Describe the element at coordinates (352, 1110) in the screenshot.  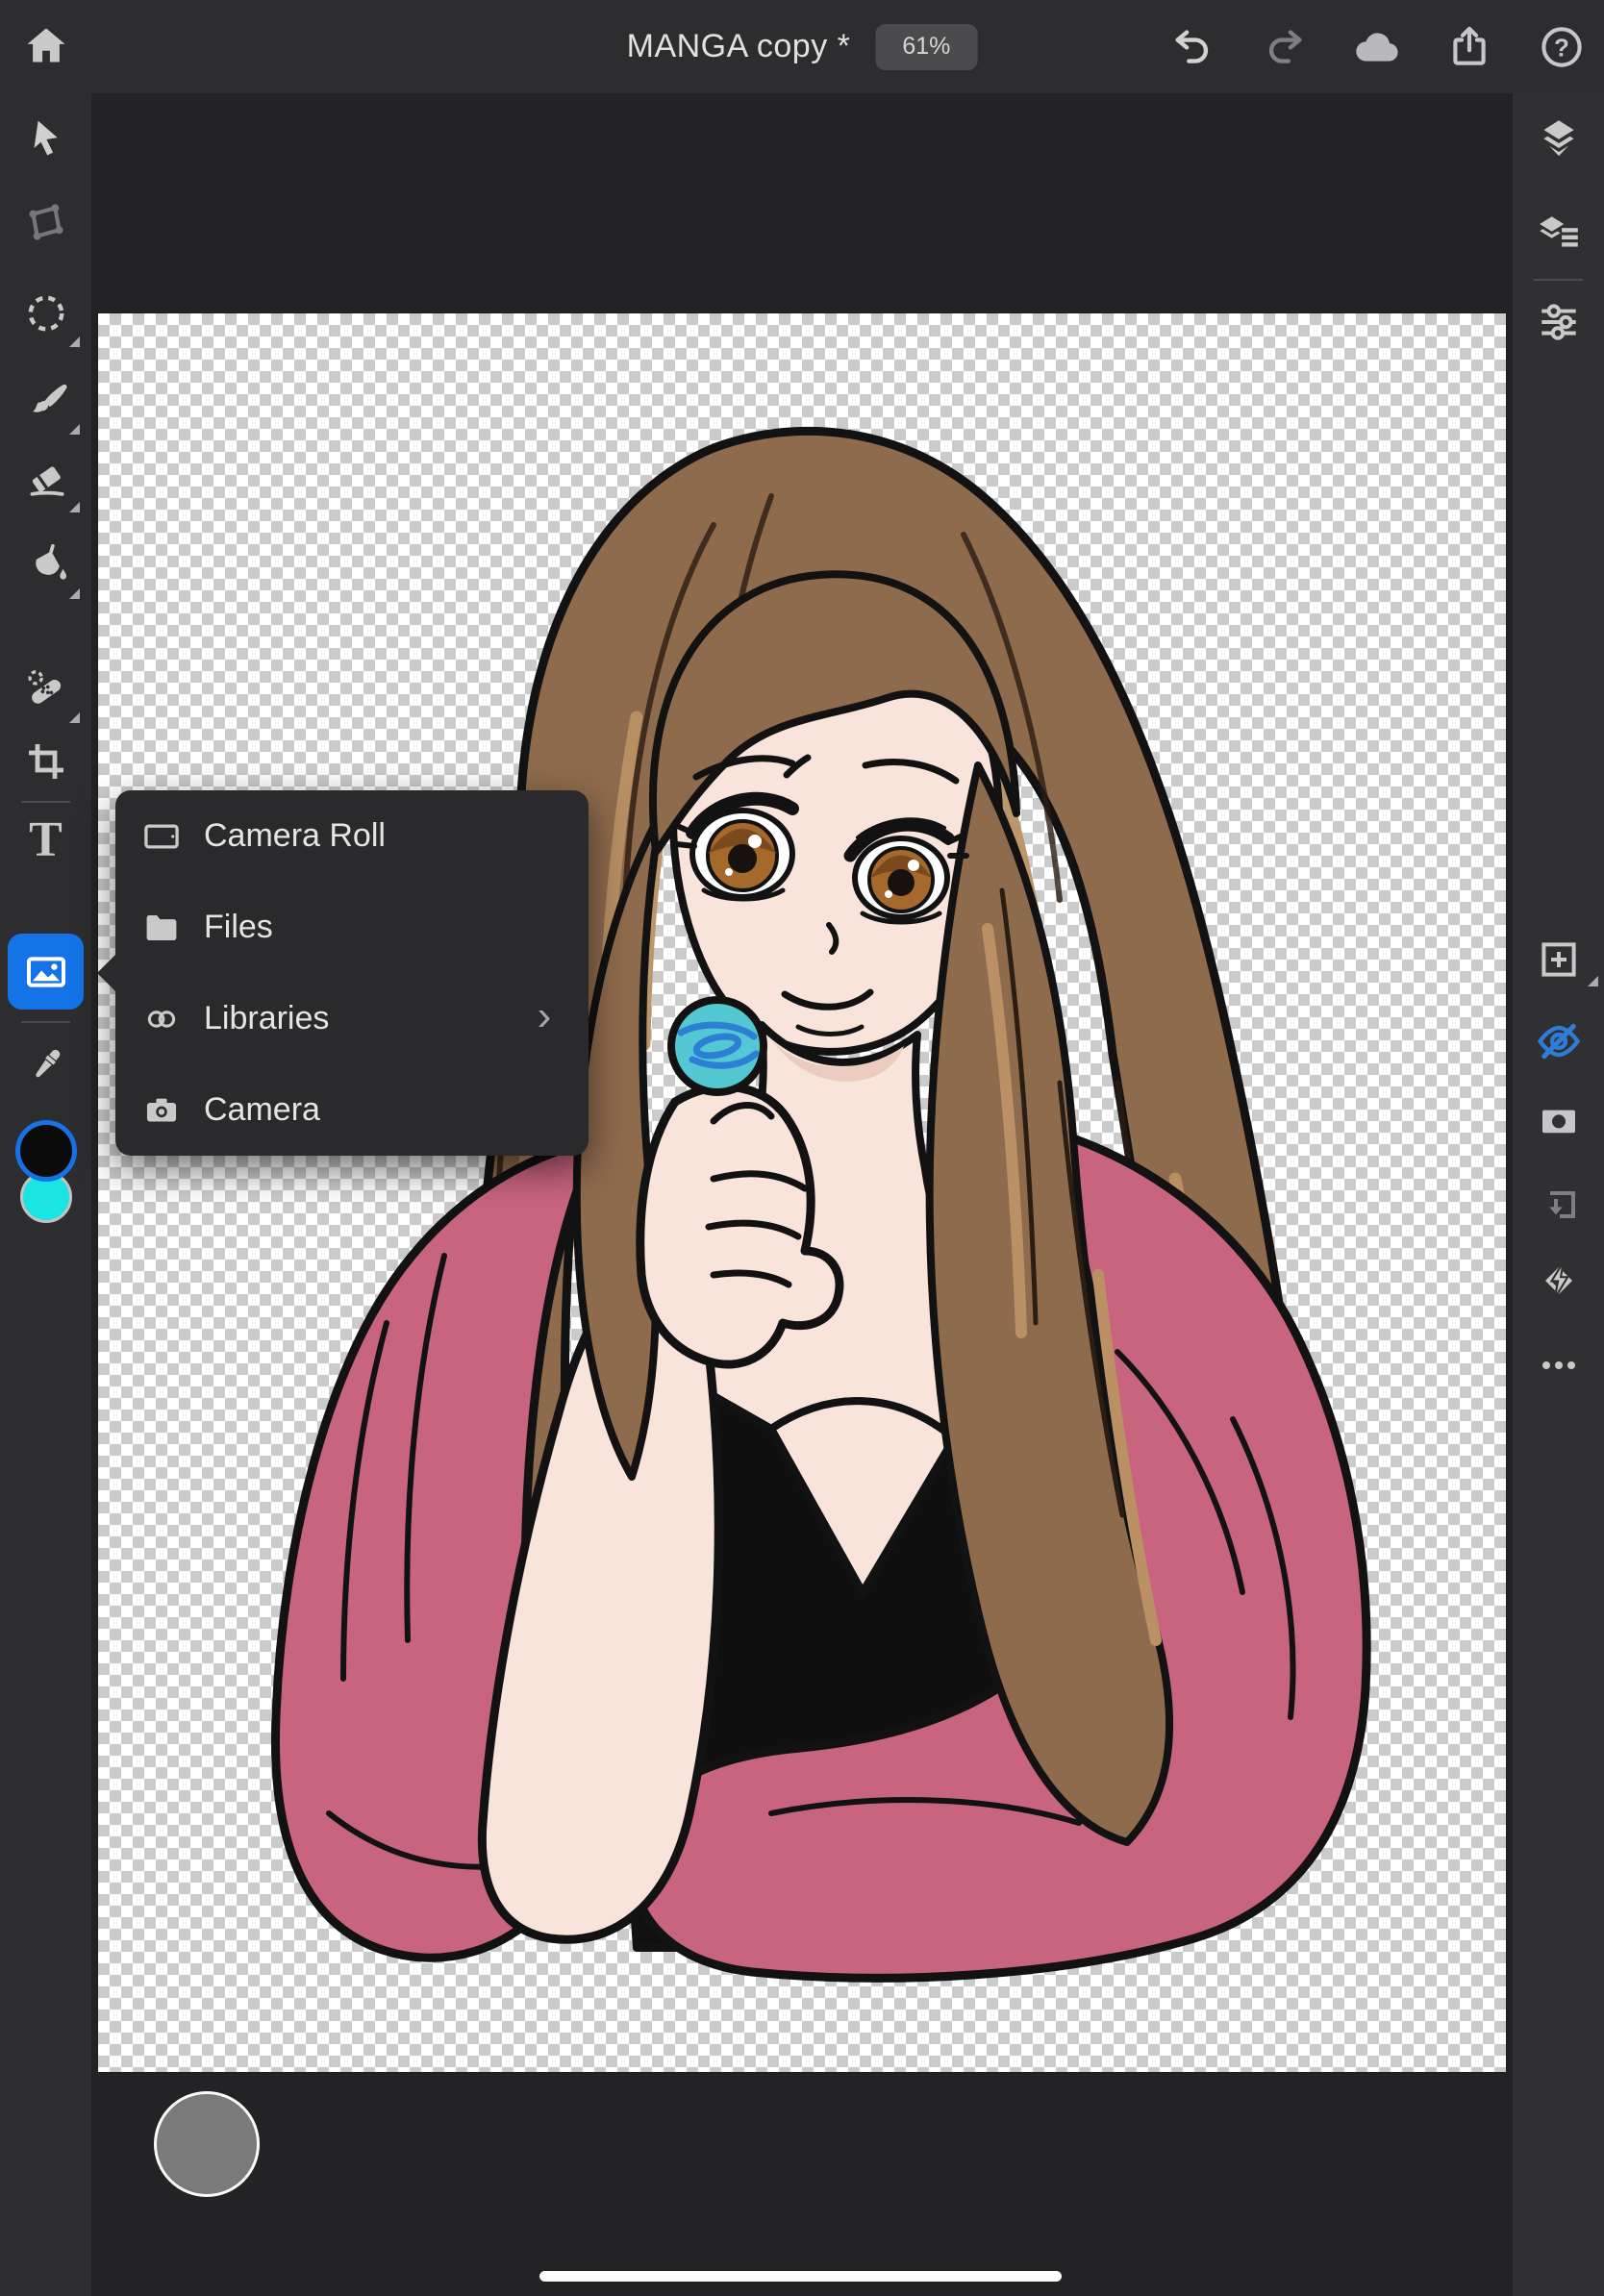
I see `menu-item-camera: Camera` at that location.